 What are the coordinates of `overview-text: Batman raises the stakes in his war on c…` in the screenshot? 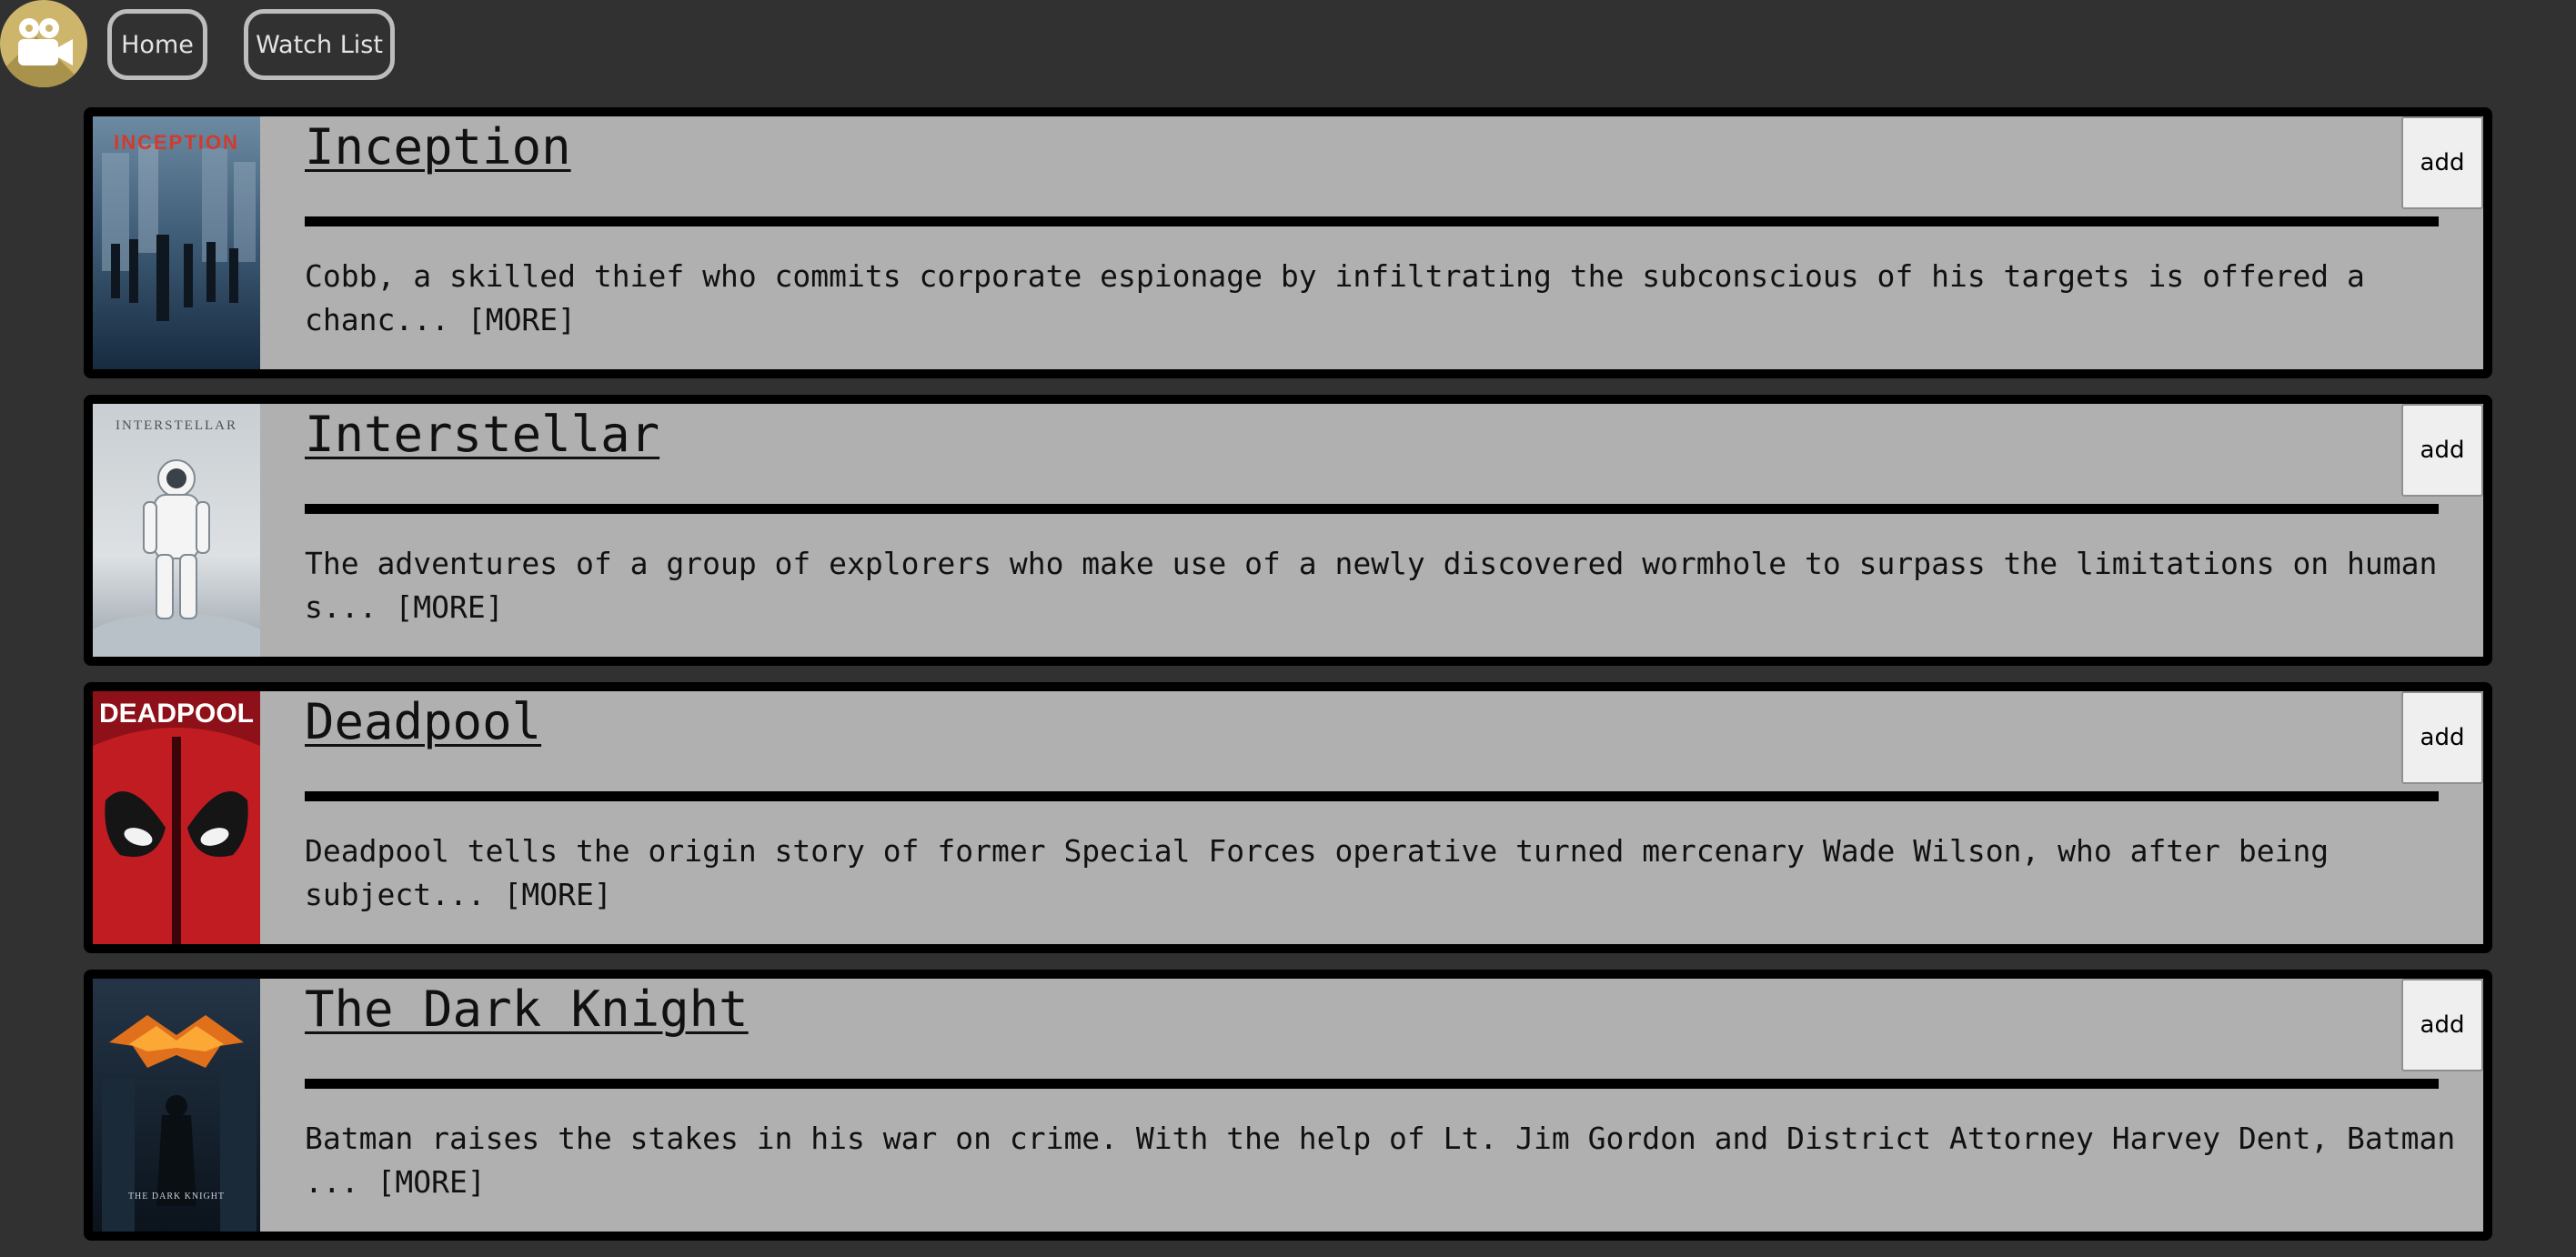 It's located at (1380, 1160).